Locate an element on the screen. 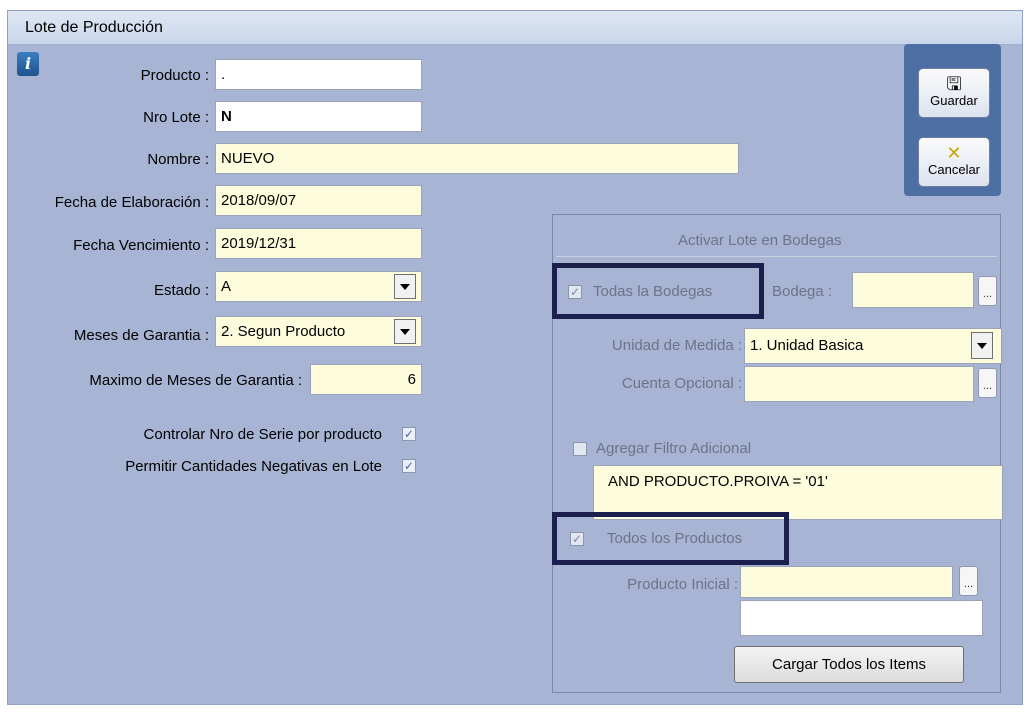 Image resolution: width=1035 pixels, height=712 pixels. cargar-todos-button: Cargar Todos los Items is located at coordinates (849, 664).